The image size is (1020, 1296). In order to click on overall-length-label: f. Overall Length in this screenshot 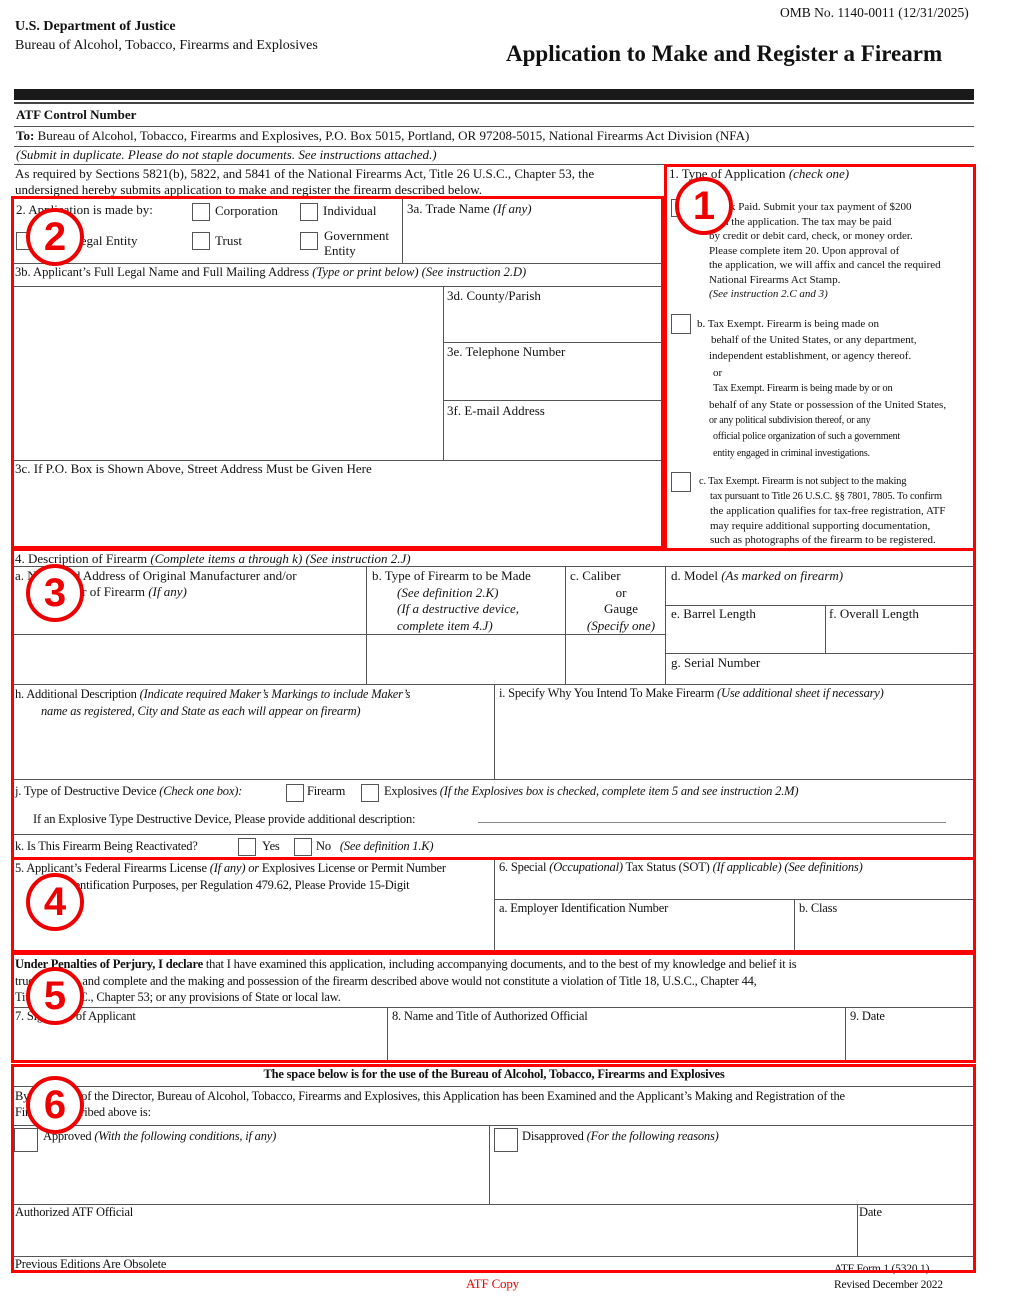, I will do `click(874, 613)`.